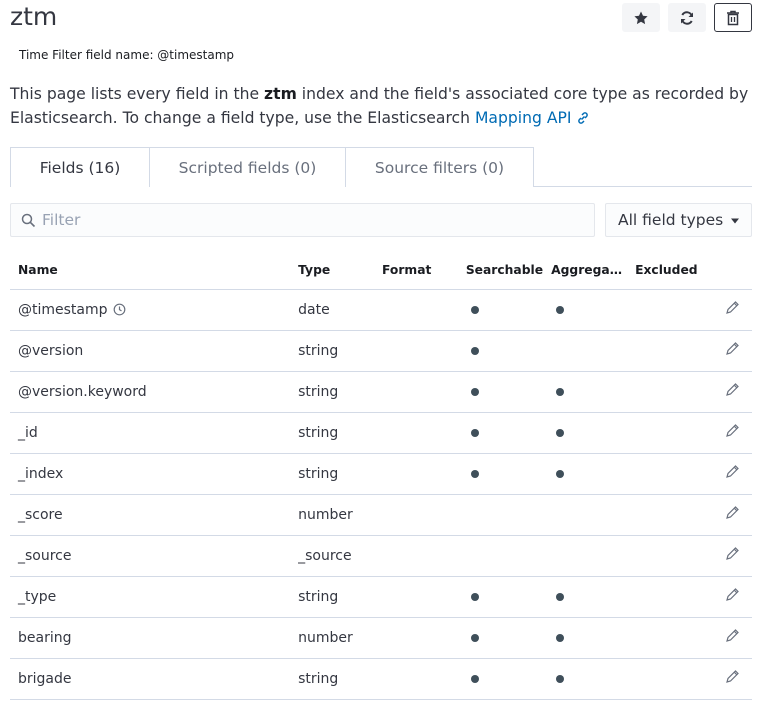 This screenshot has width=763, height=702. I want to click on column-header-type: Type, so click(332, 271).